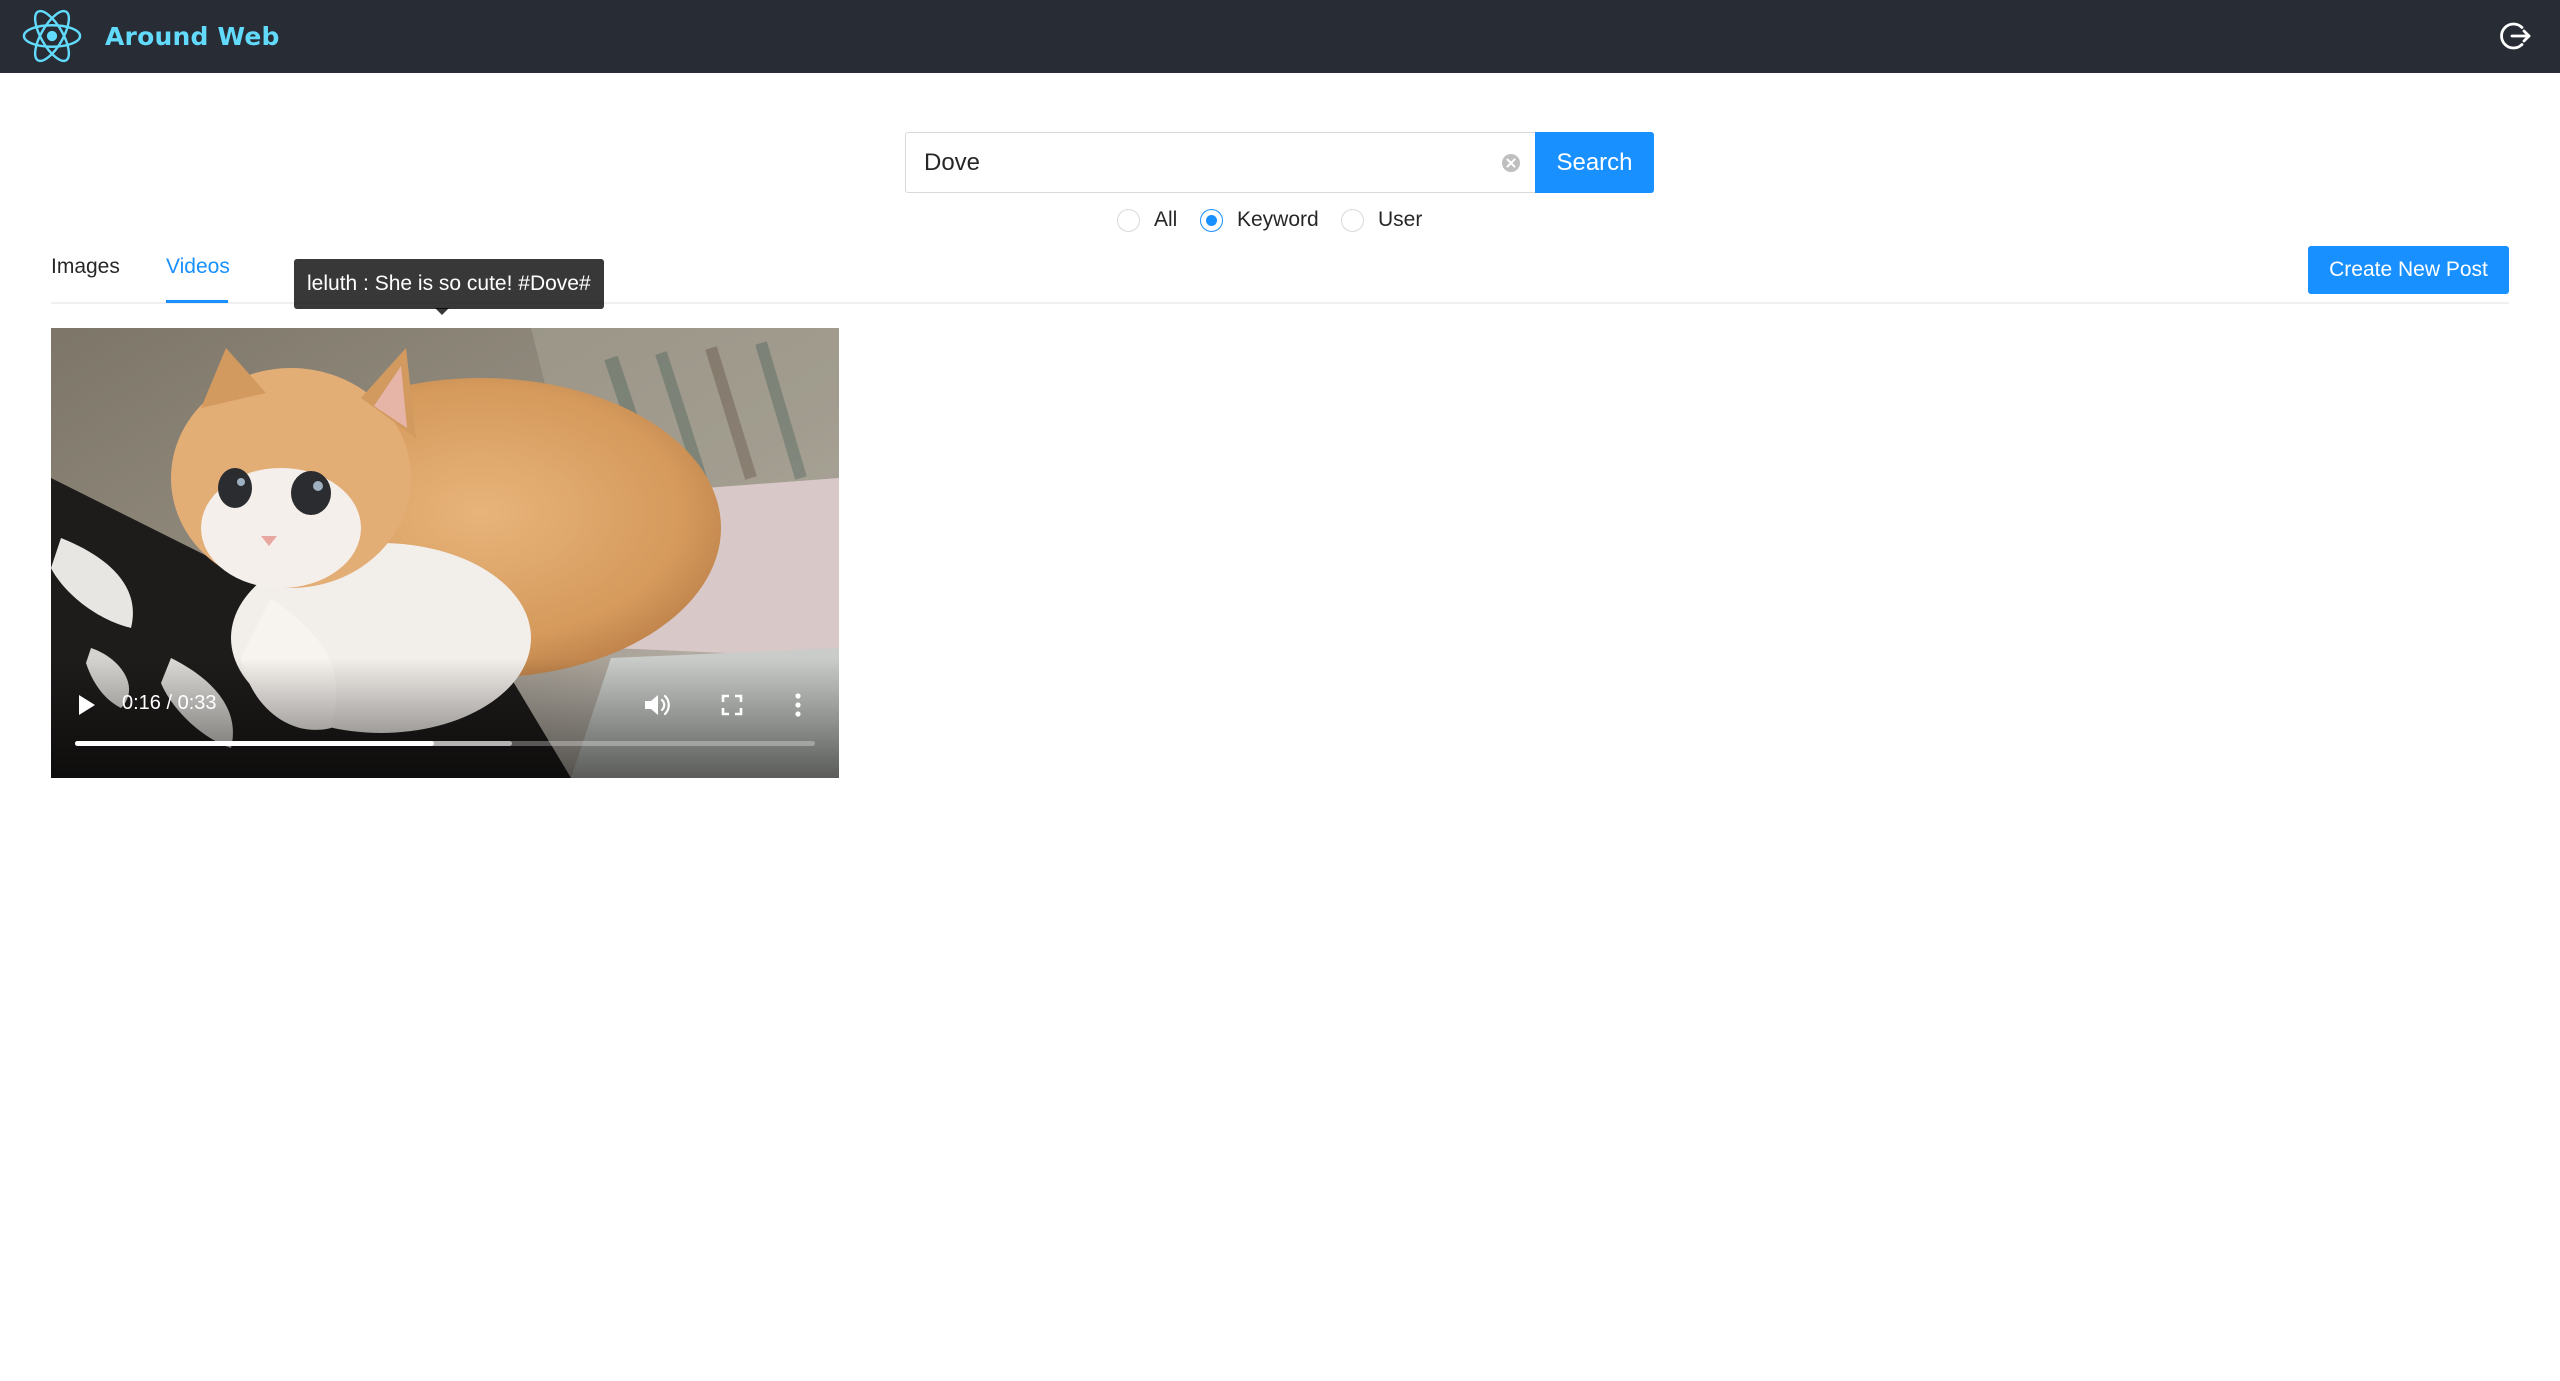  I want to click on search-button: Search, so click(1594, 162).